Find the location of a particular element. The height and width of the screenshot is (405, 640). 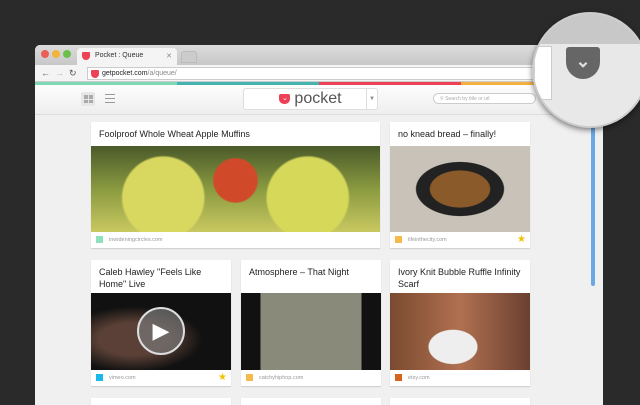

pocket-header: ⌄ pocket ▼ ⚲ Search by title or url is located at coordinates (319, 100).